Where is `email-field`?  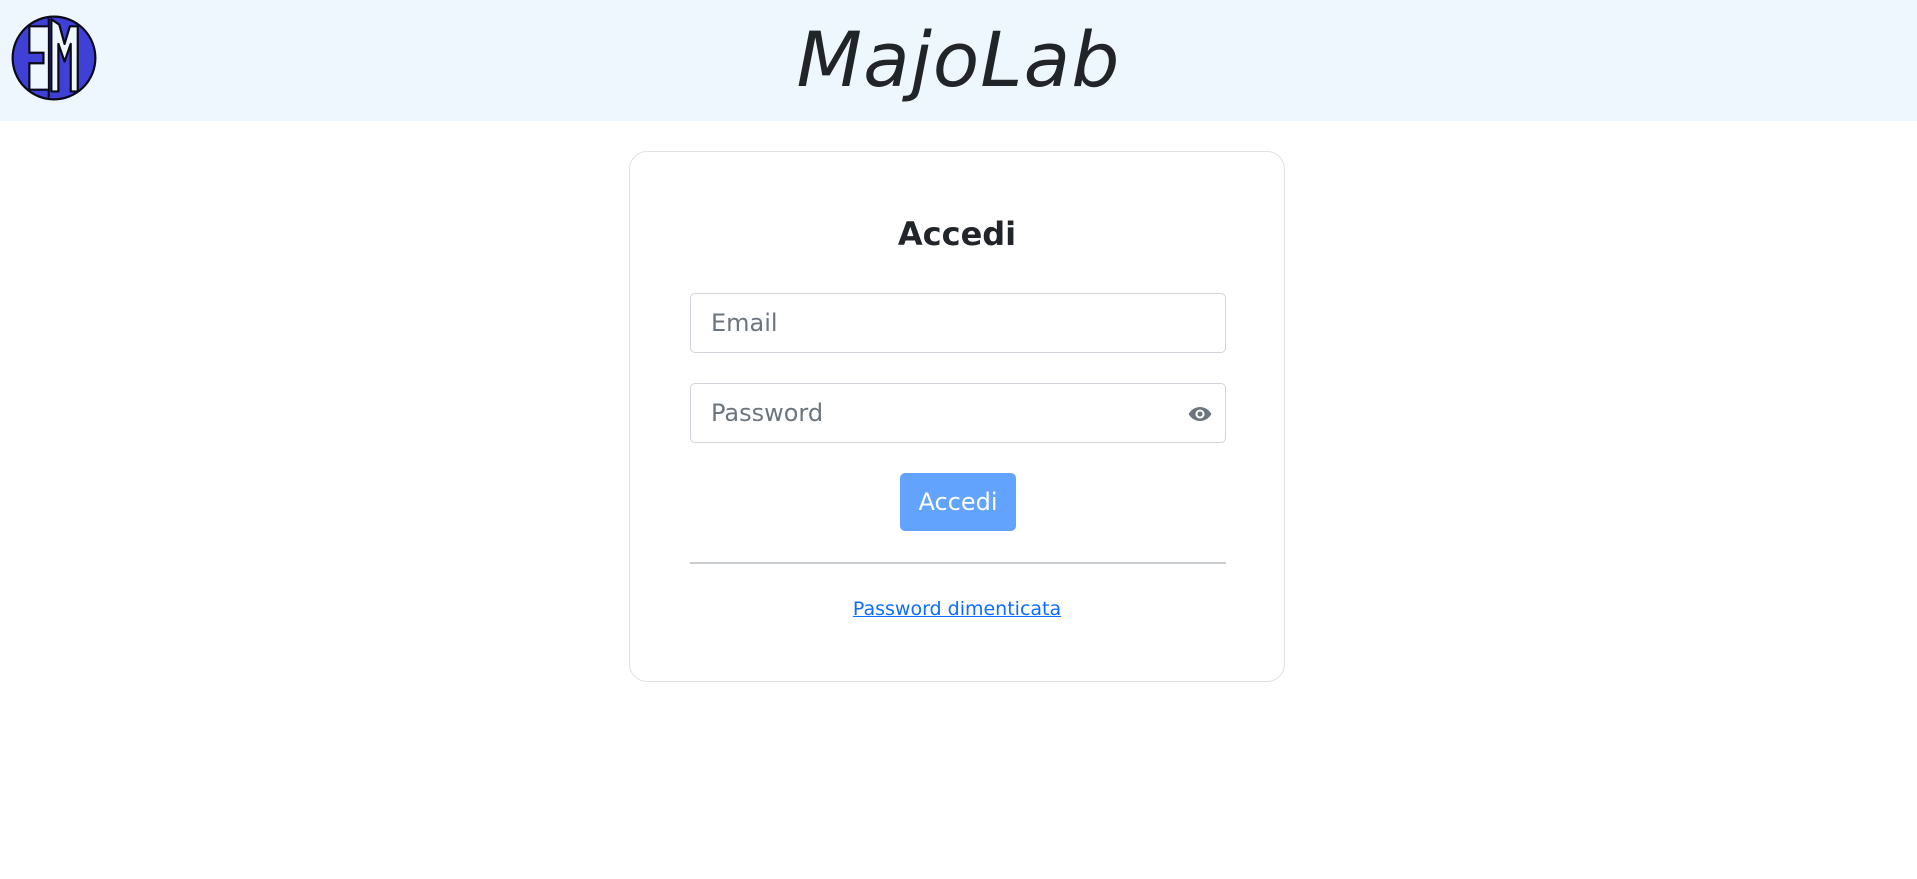 email-field is located at coordinates (958, 323).